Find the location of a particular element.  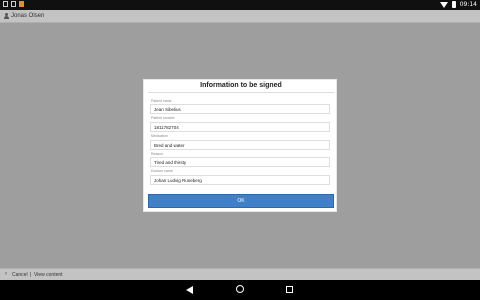

navigation-bar is located at coordinates (240, 290).